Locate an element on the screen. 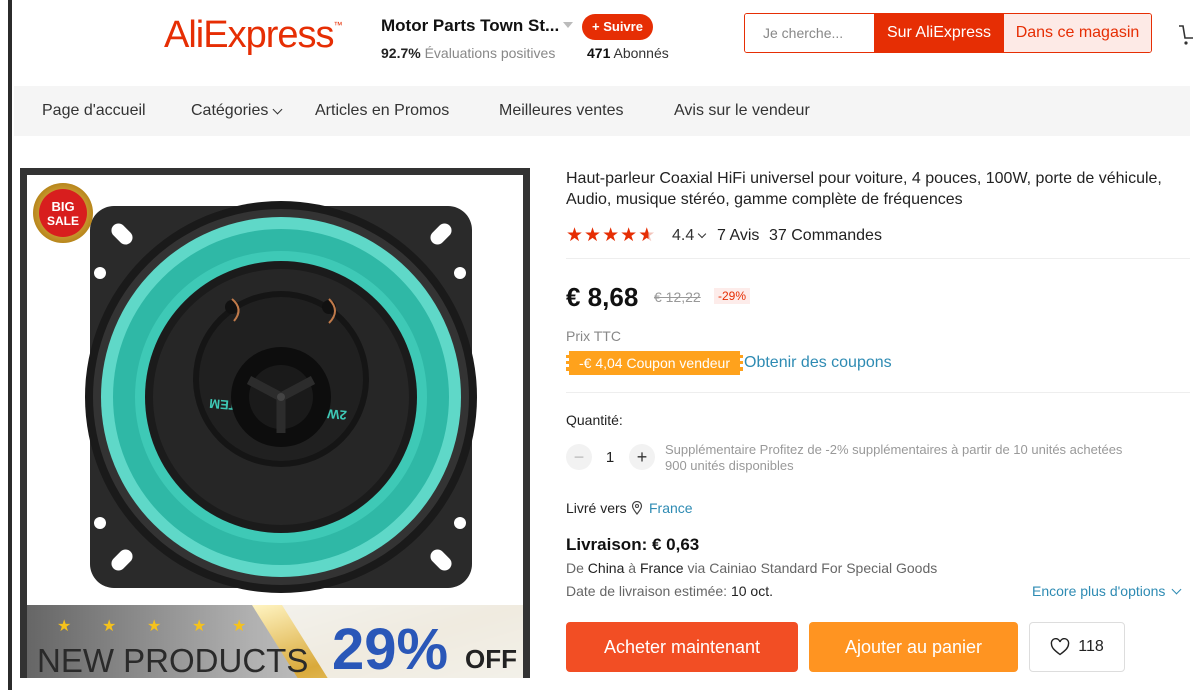 The height and width of the screenshot is (690, 1200). wishlist-button: 118 is located at coordinates (1077, 647).